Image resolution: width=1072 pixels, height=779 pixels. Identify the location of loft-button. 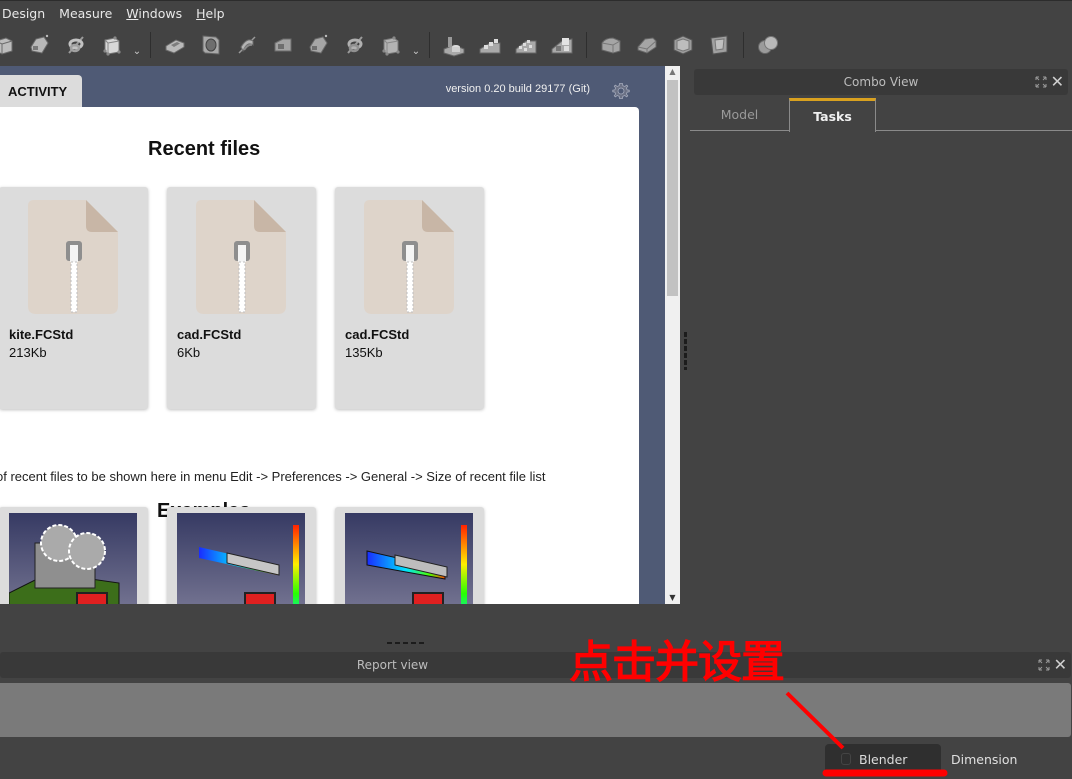
(40, 45).